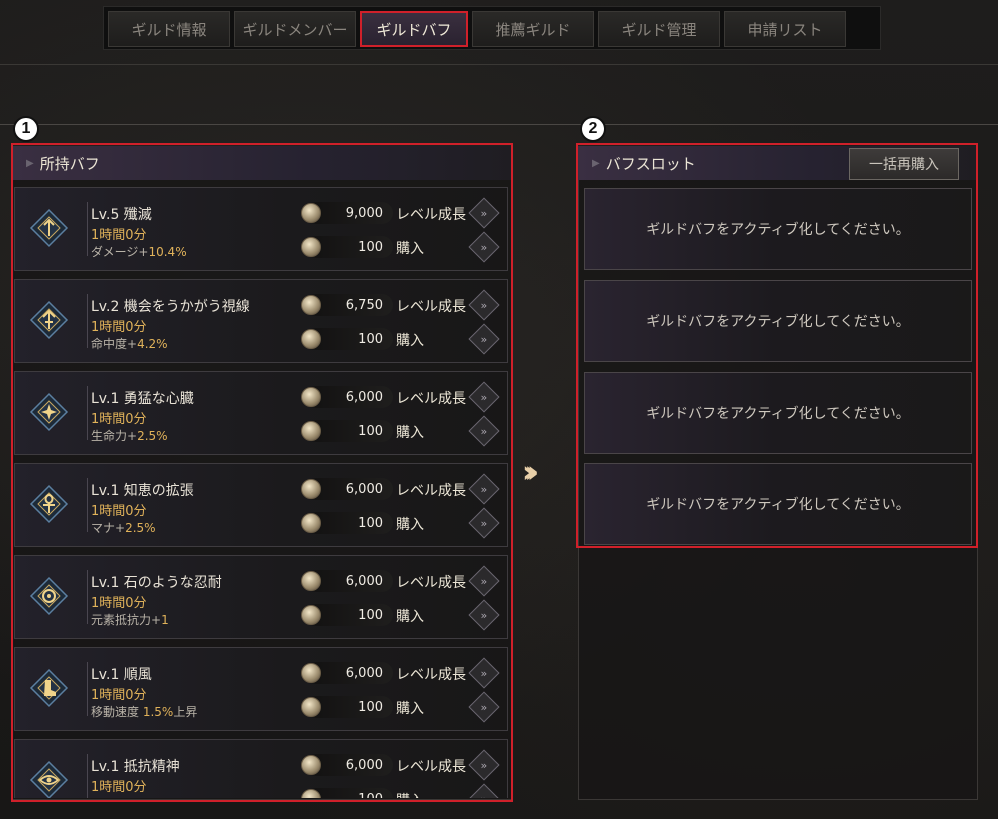 Image resolution: width=998 pixels, height=819 pixels. What do you see at coordinates (169, 29) in the screenshot?
I see `tab-guild-info: ギルド情報` at bounding box center [169, 29].